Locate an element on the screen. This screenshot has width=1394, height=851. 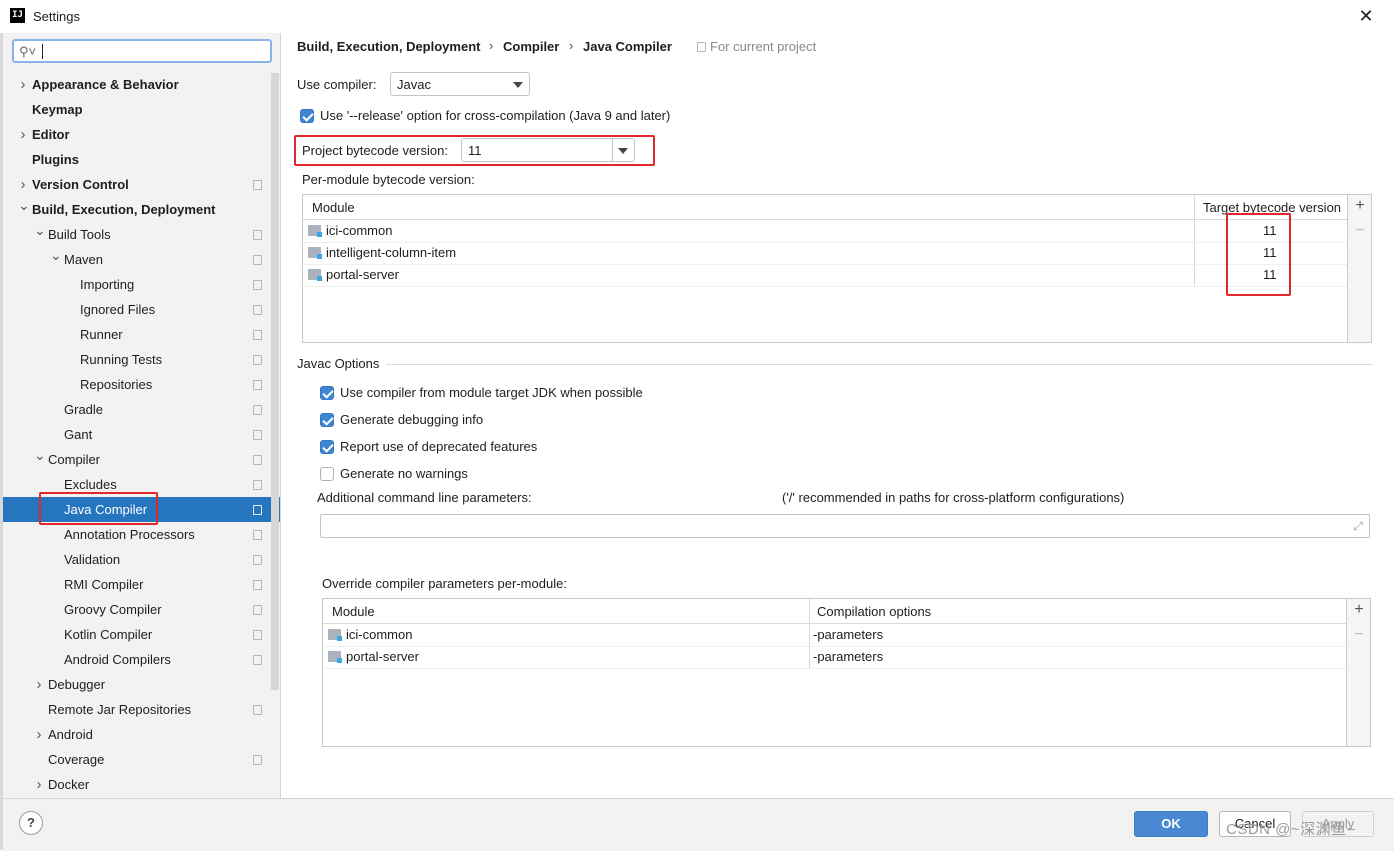
sidebar-item: Validation is located at coordinates (136, 559).